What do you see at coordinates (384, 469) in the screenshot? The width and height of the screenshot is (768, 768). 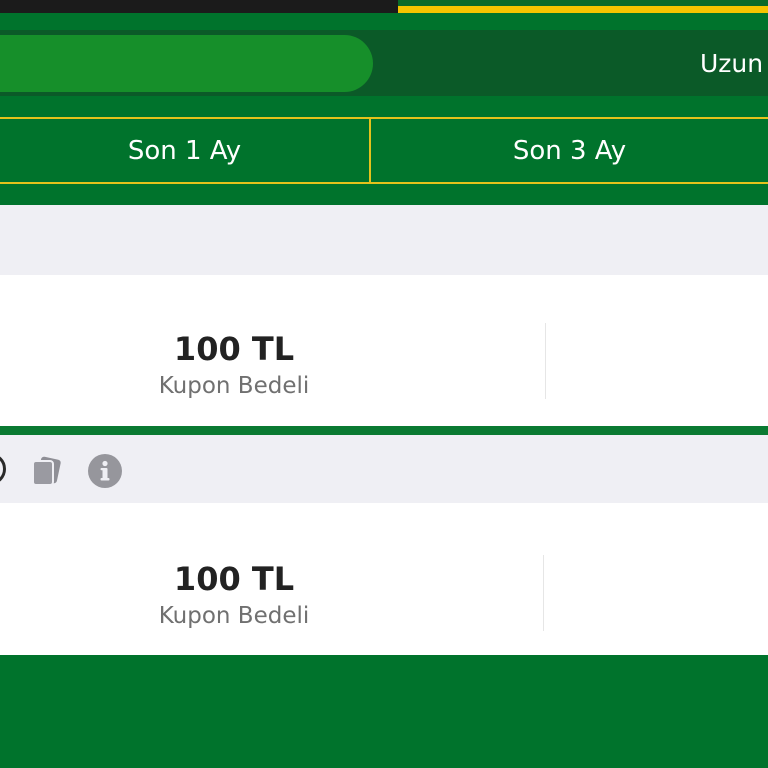 I see `coupon-action-row` at bounding box center [384, 469].